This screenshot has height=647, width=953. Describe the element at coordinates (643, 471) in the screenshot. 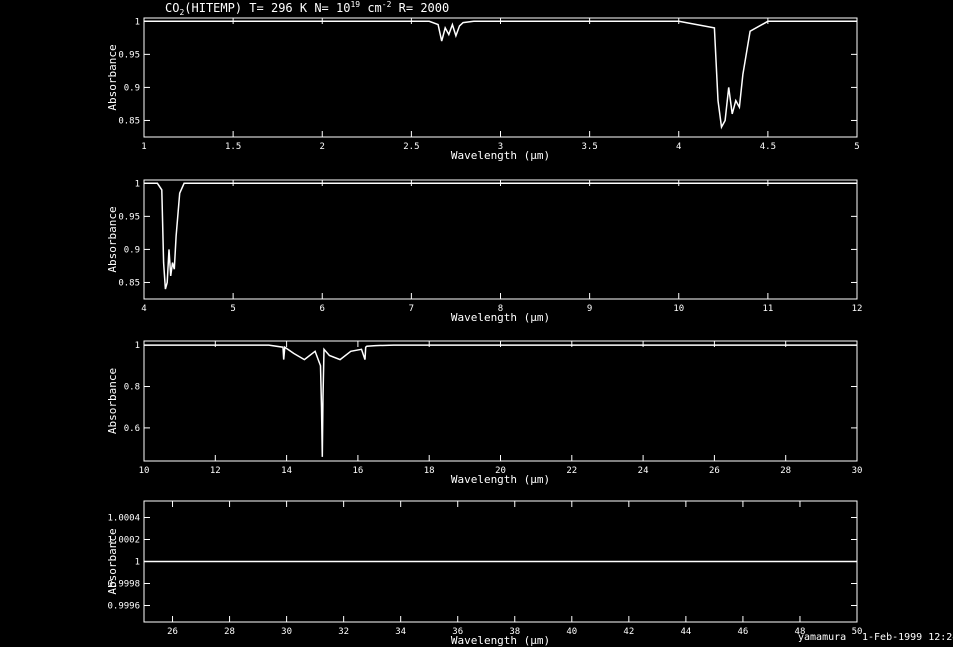

I see `x-tick-label: 24` at that location.